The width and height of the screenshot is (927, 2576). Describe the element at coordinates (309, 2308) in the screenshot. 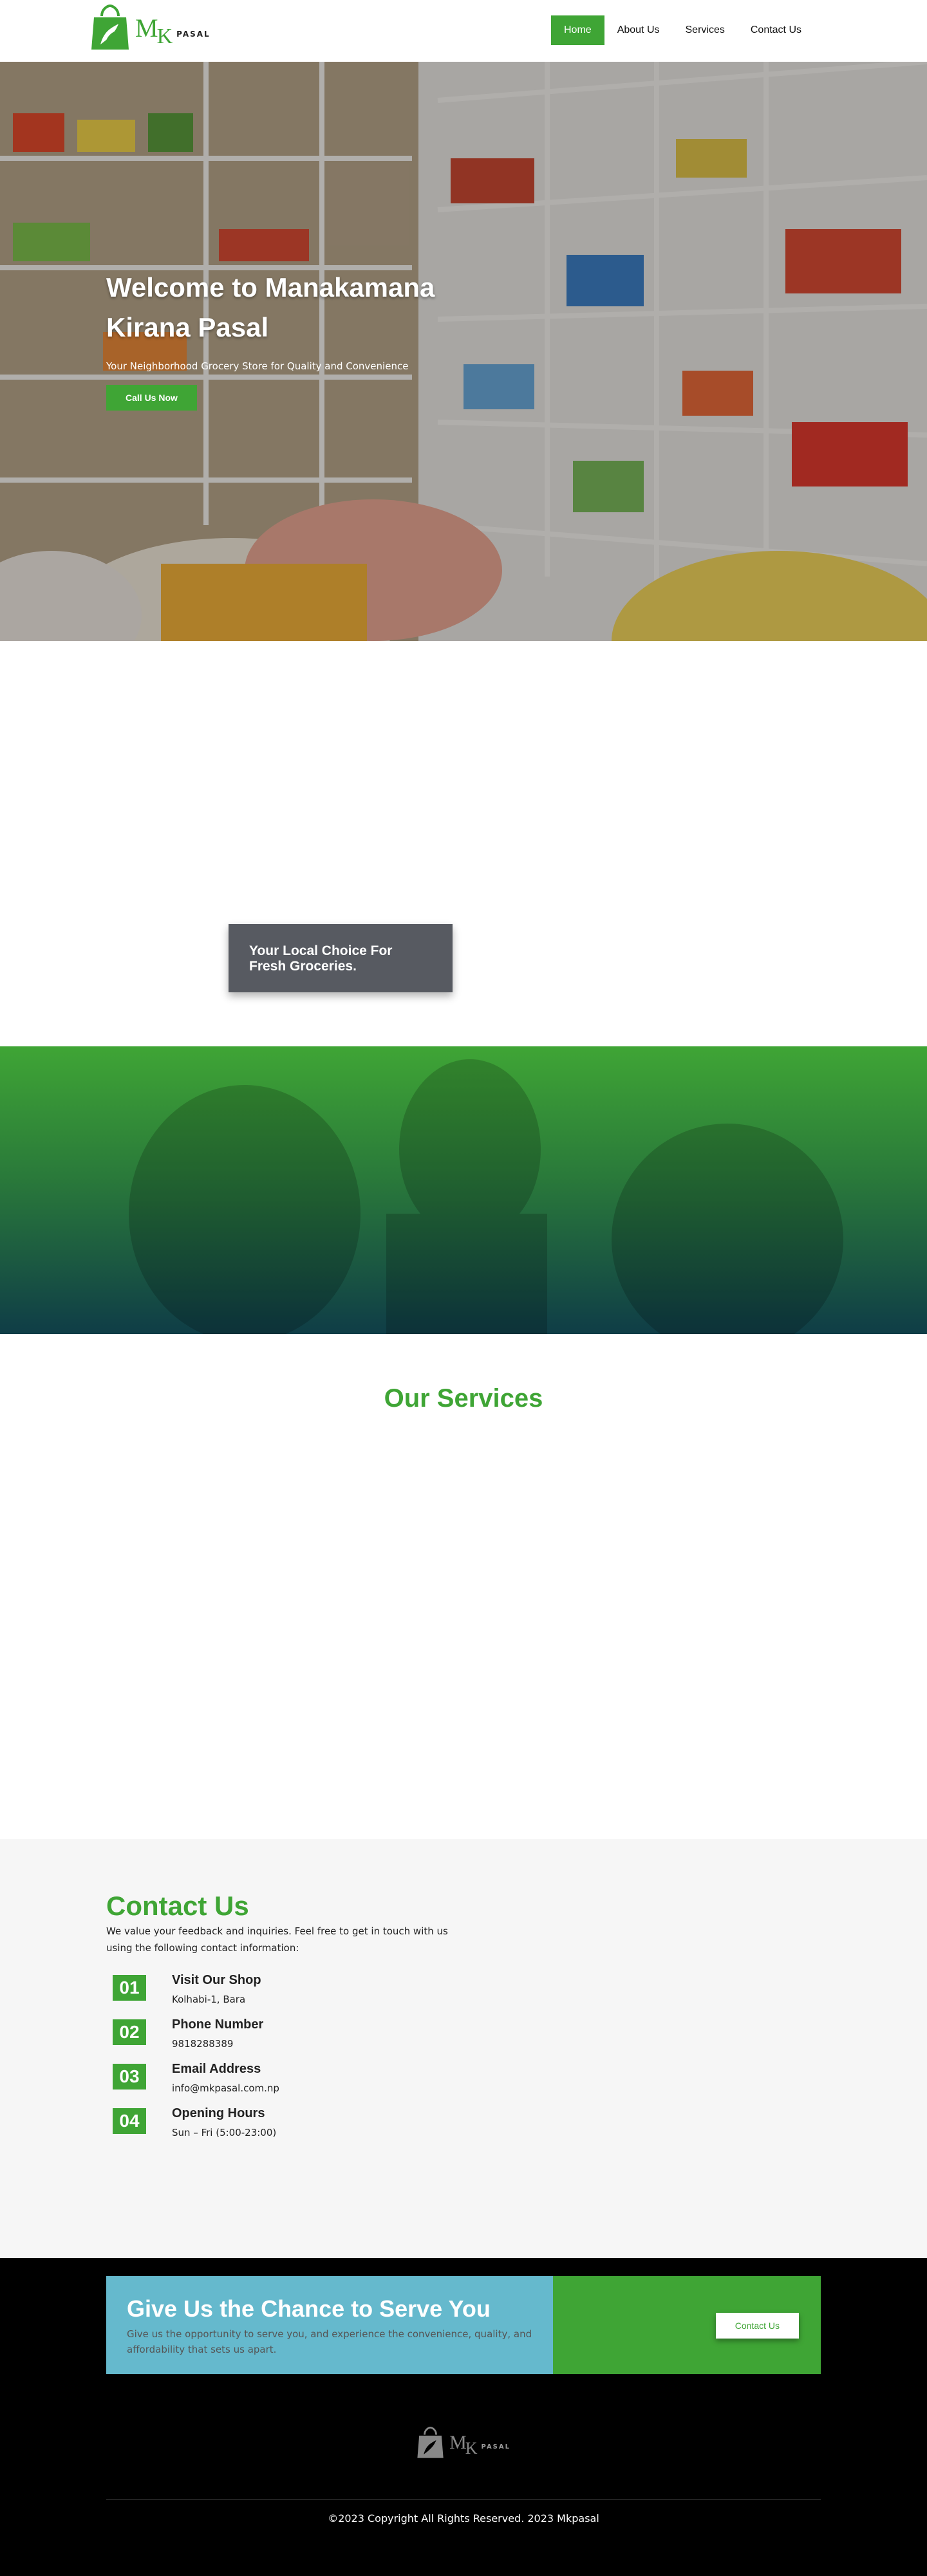

I see `cta-title: Give Us the Chance to Serve You` at that location.